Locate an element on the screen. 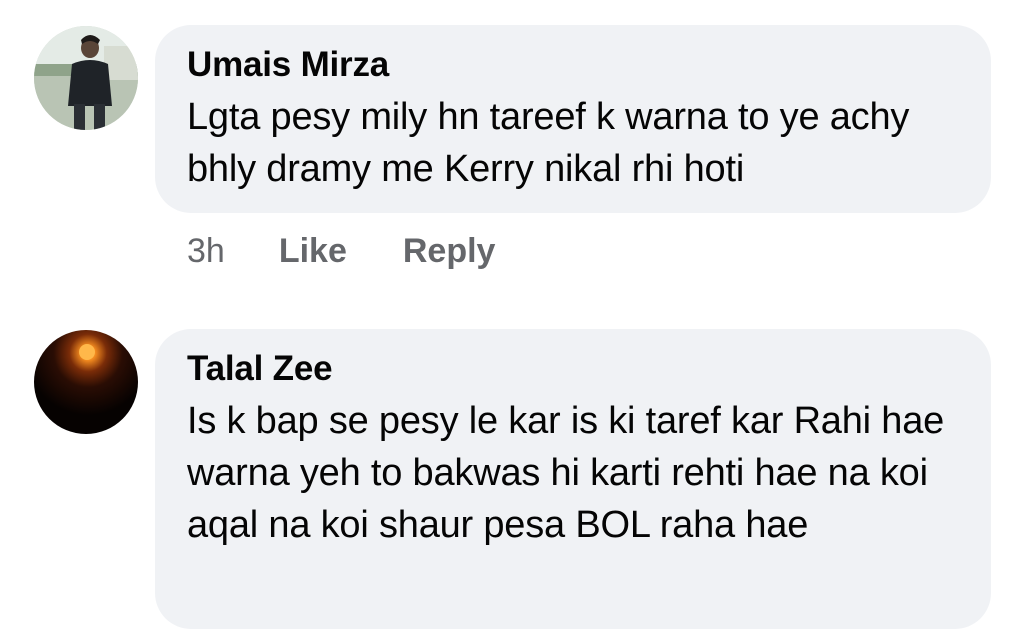 The width and height of the screenshot is (1024, 629). comment-actions: 3h Like Reply is located at coordinates (369, 251).